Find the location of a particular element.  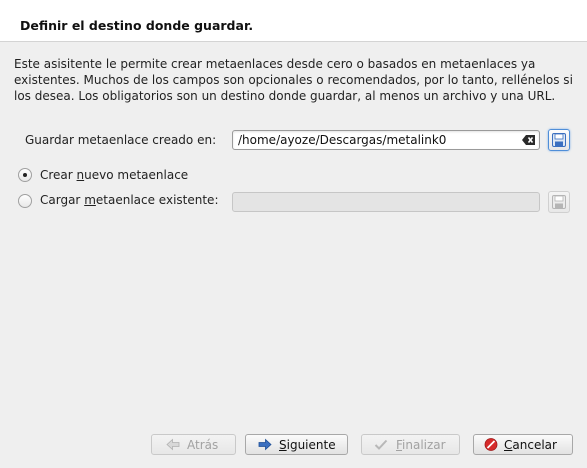

save-icon-disabled is located at coordinates (559, 202).